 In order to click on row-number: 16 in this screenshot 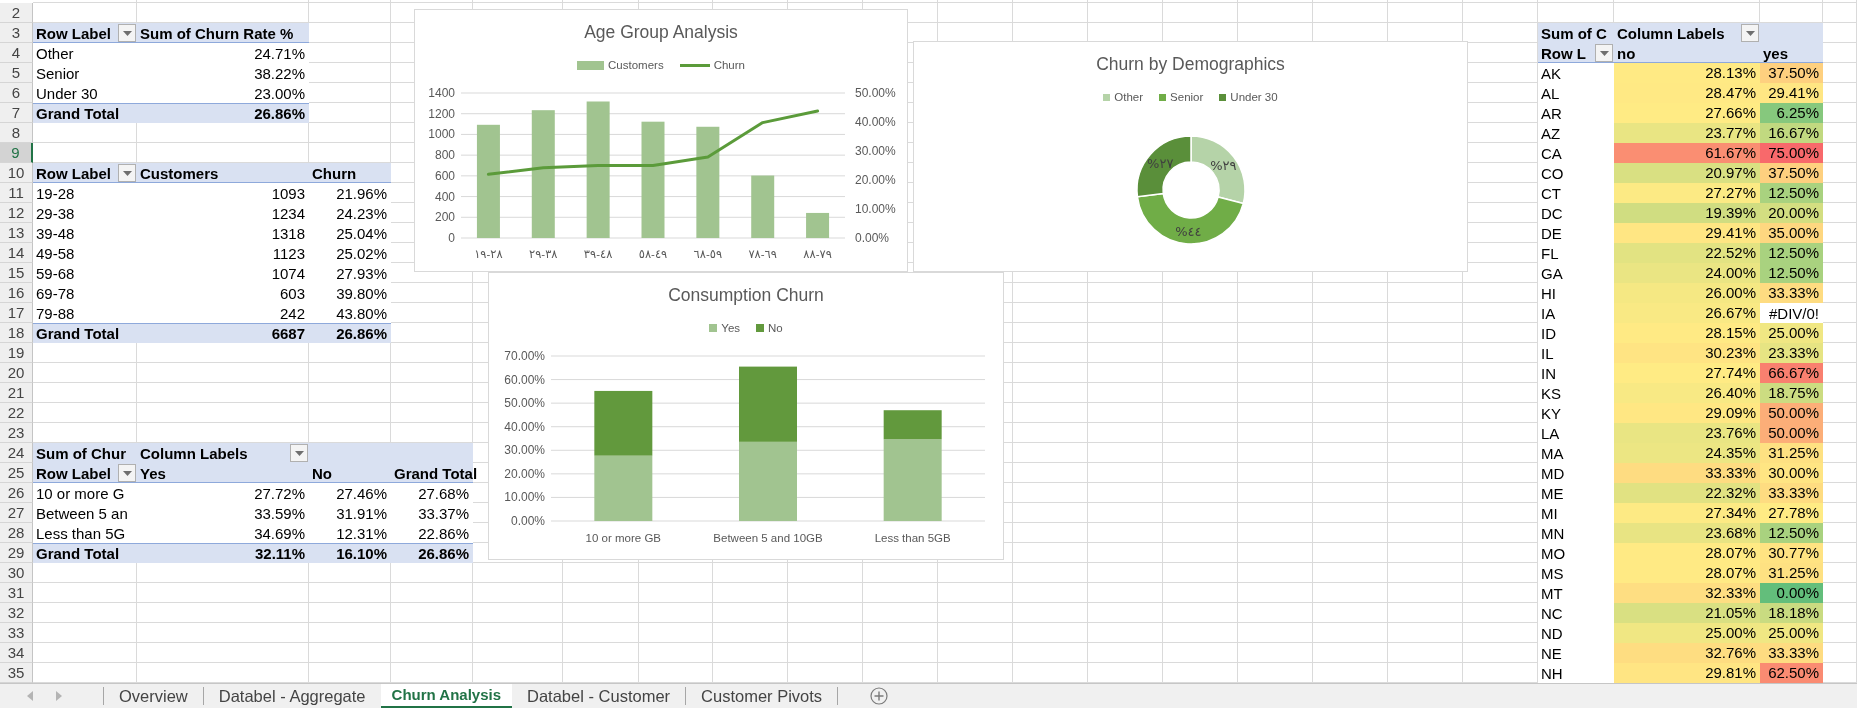, I will do `click(16, 293)`.